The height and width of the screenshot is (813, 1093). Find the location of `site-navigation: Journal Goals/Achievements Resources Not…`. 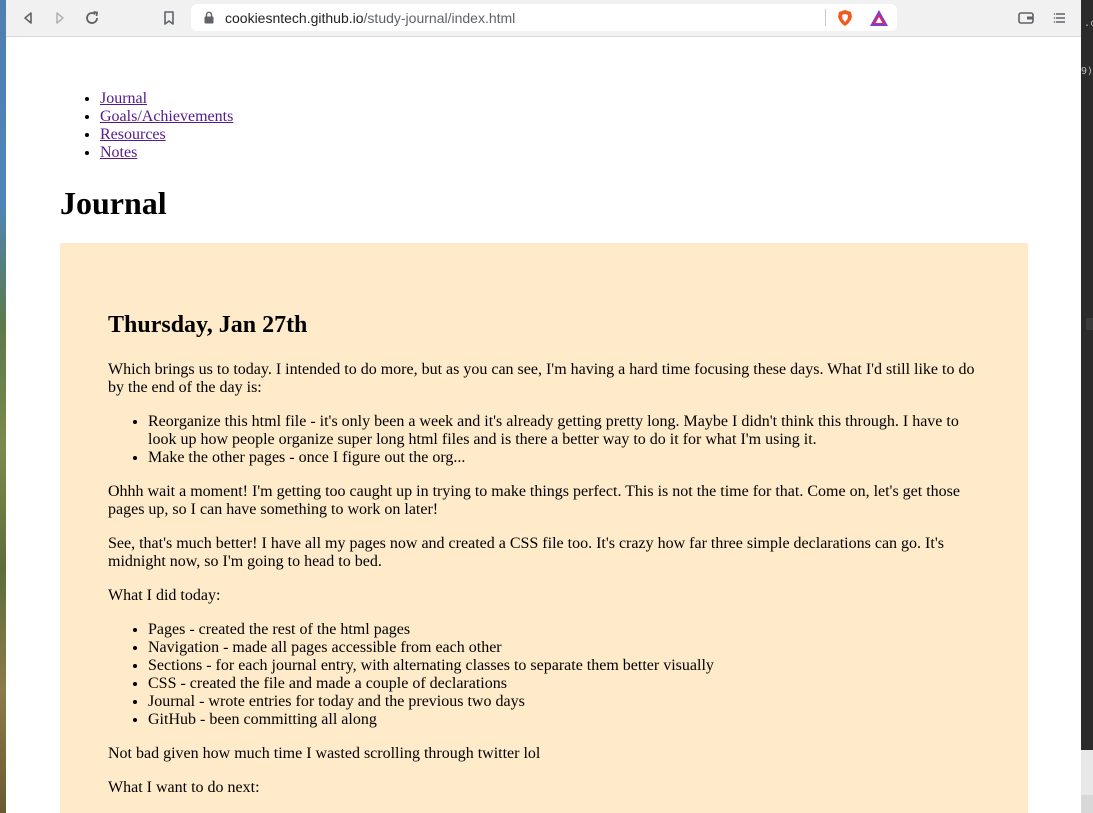

site-navigation: Journal Goals/Achievements Resources Not… is located at coordinates (146, 126).